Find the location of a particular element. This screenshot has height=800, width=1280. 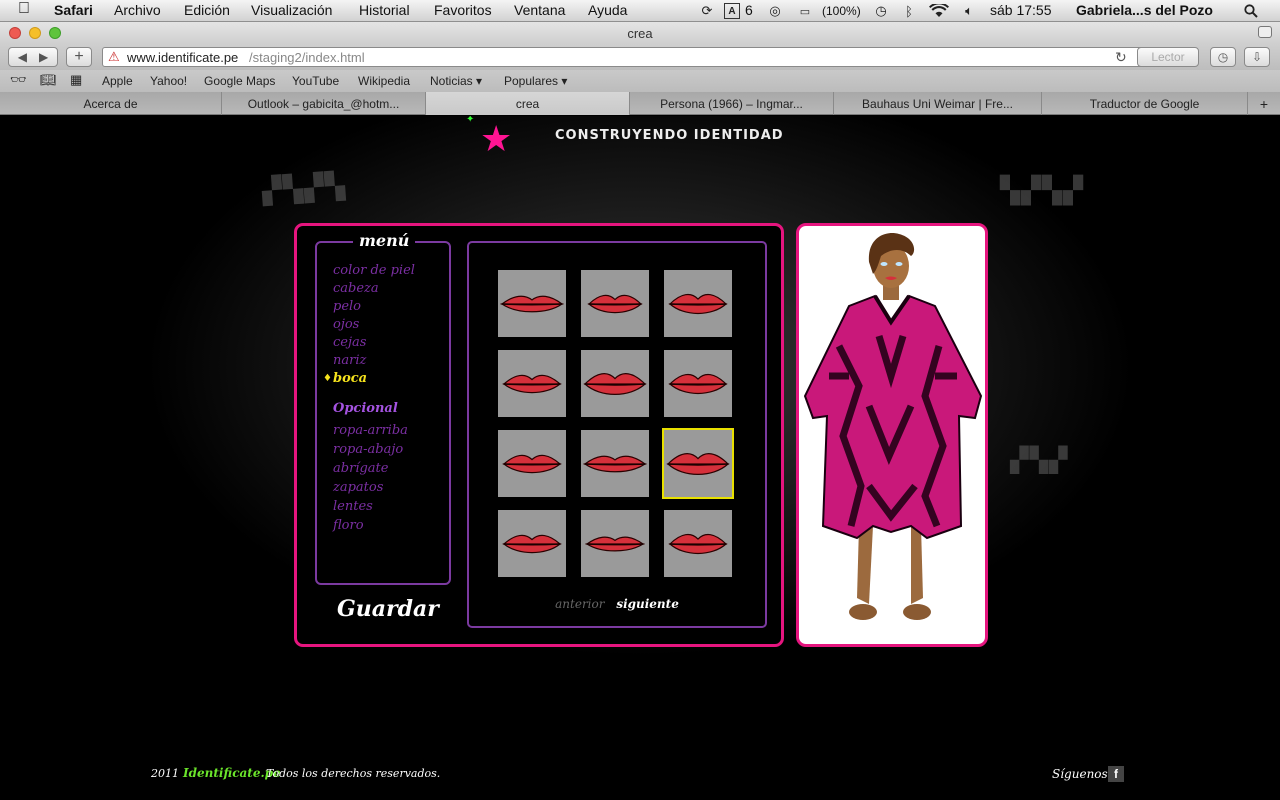

bookmarks-book-icon: 📖︎ is located at coordinates (48, 80).